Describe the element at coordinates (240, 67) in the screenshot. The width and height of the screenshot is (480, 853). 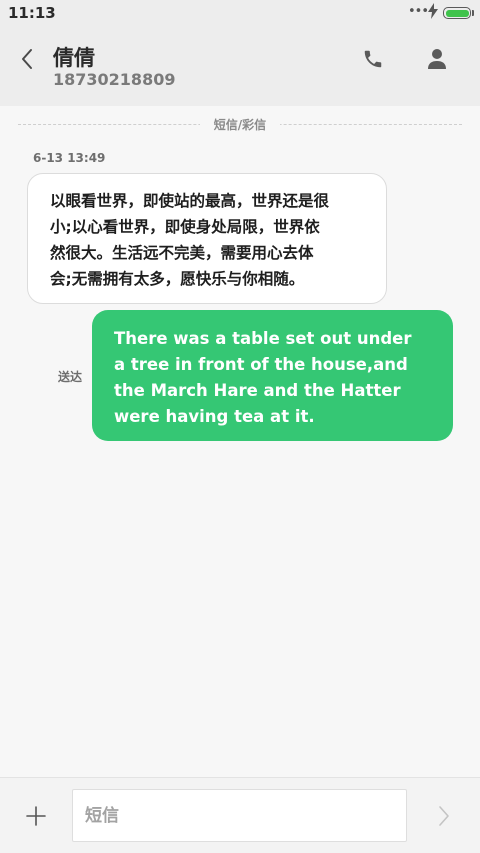
I see `conversation-header: 倩倩 18730218809` at that location.